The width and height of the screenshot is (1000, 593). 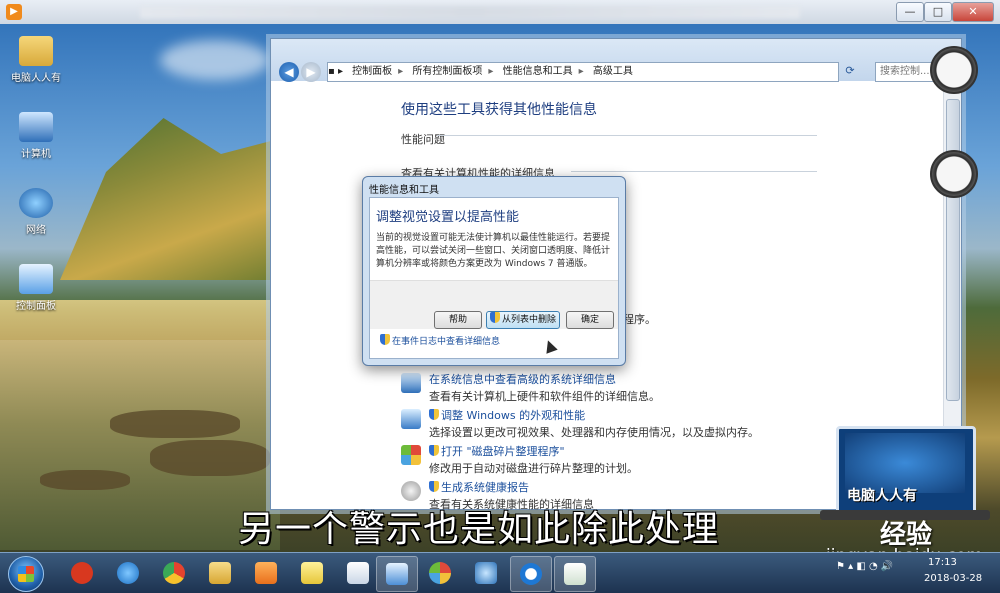 I want to click on document-icon, so click(x=358, y=573).